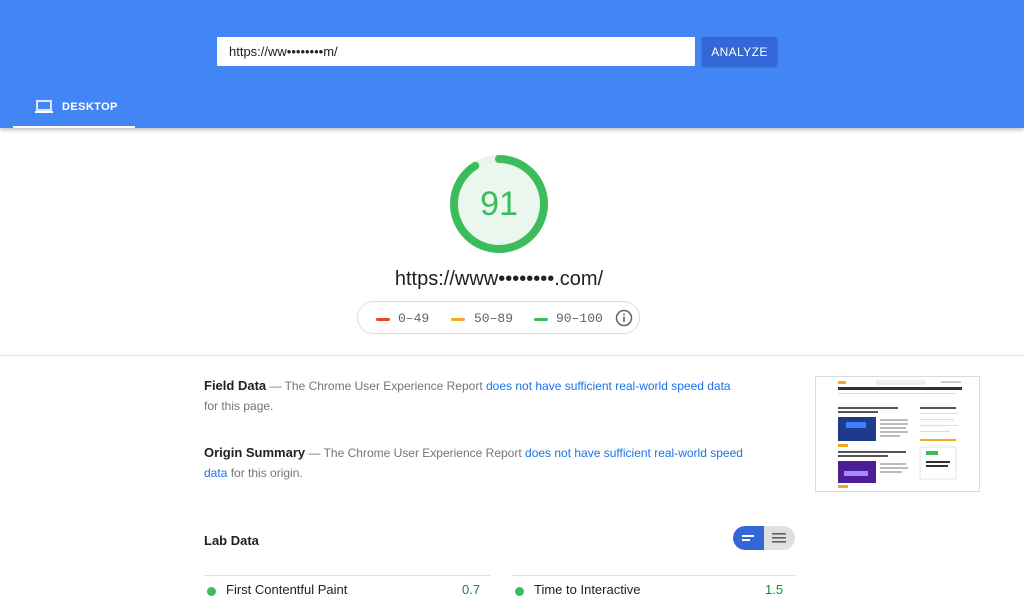 This screenshot has height=597, width=1024. Describe the element at coordinates (74, 127) in the screenshot. I see `tab-active-indicator` at that location.